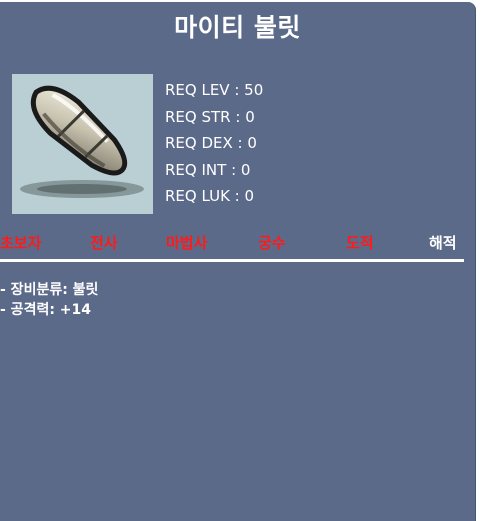 The width and height of the screenshot is (485, 521). Describe the element at coordinates (232, 260) in the screenshot. I see `divider` at that location.